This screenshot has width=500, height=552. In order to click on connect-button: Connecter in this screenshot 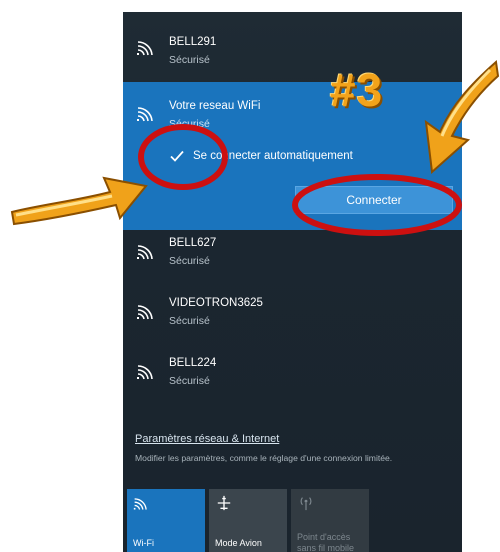, I will do `click(374, 200)`.